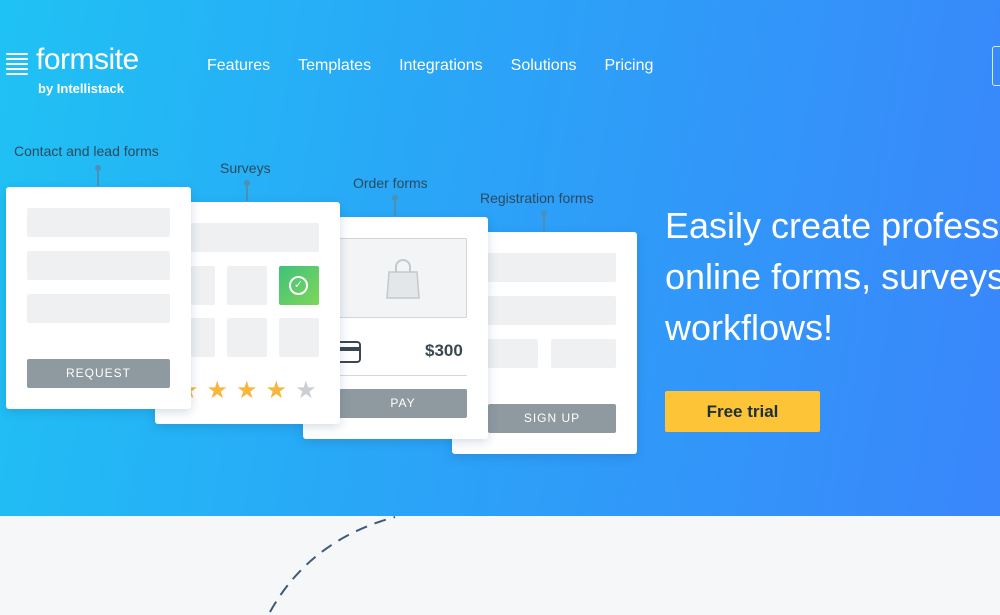 The image size is (1000, 615). What do you see at coordinates (334, 66) in the screenshot?
I see `nav-templates: Templates` at bounding box center [334, 66].